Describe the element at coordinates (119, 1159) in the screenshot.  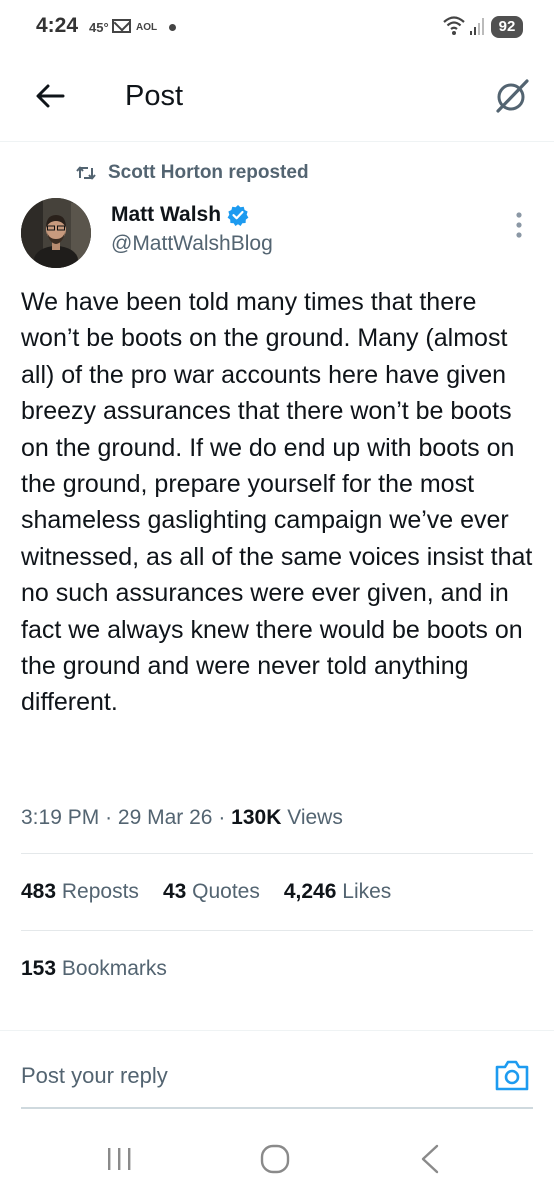
I see `recent-apps-icon` at that location.